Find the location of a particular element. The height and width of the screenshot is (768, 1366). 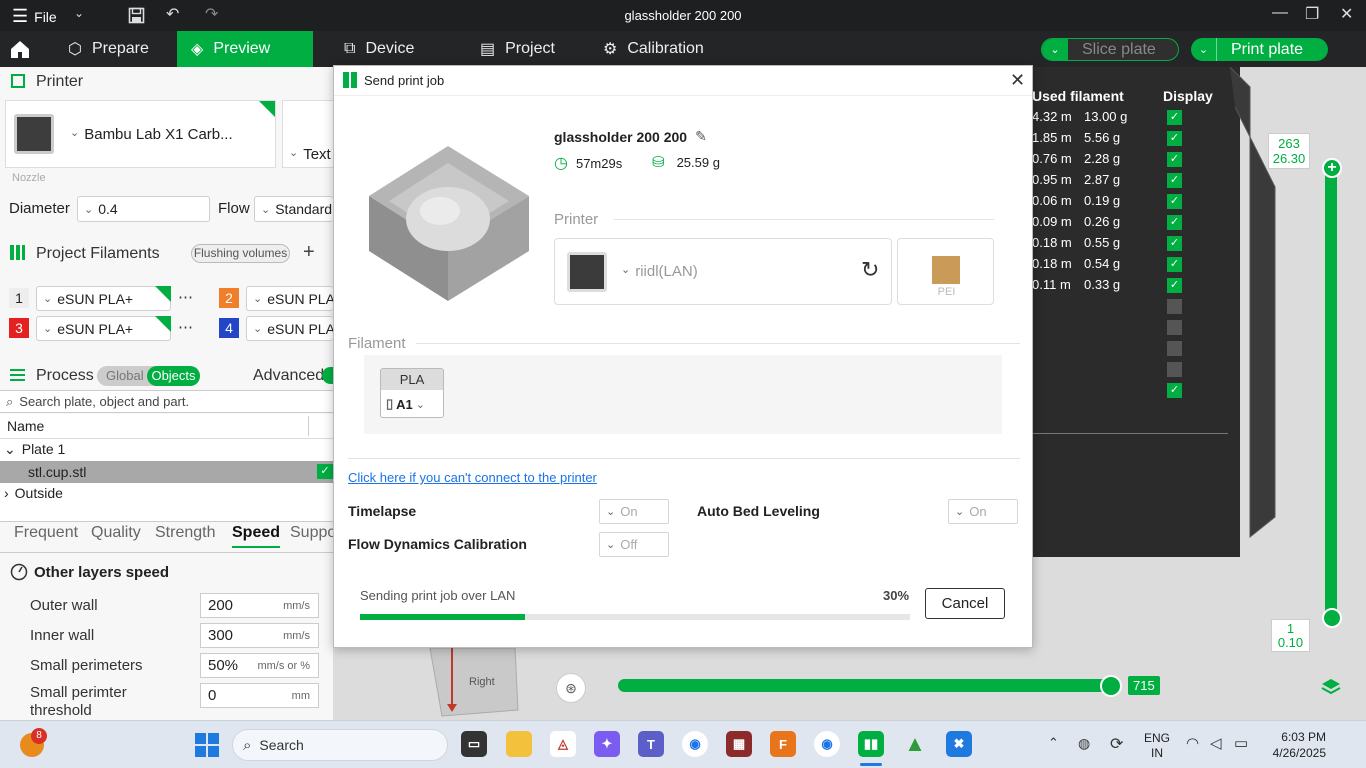

tab-preview: ◈ Preview is located at coordinates (245, 49).